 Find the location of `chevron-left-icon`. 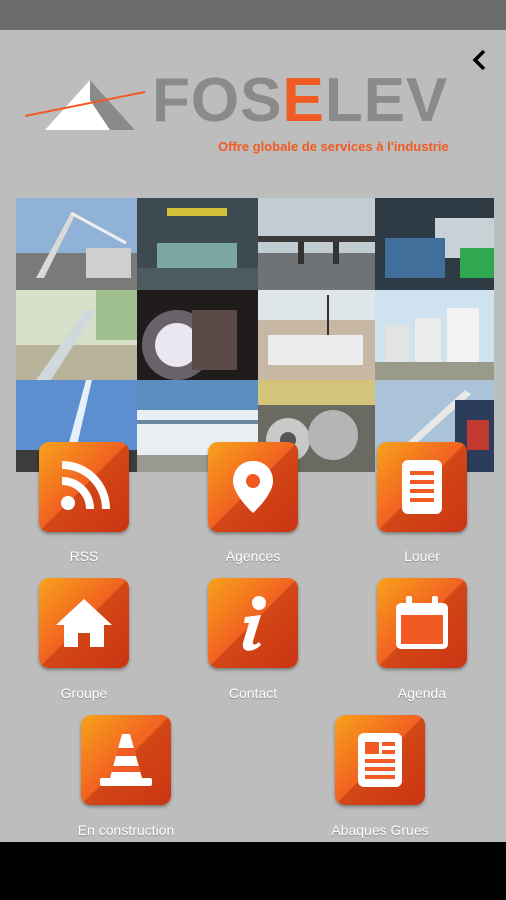

chevron-left-icon is located at coordinates (479, 60).